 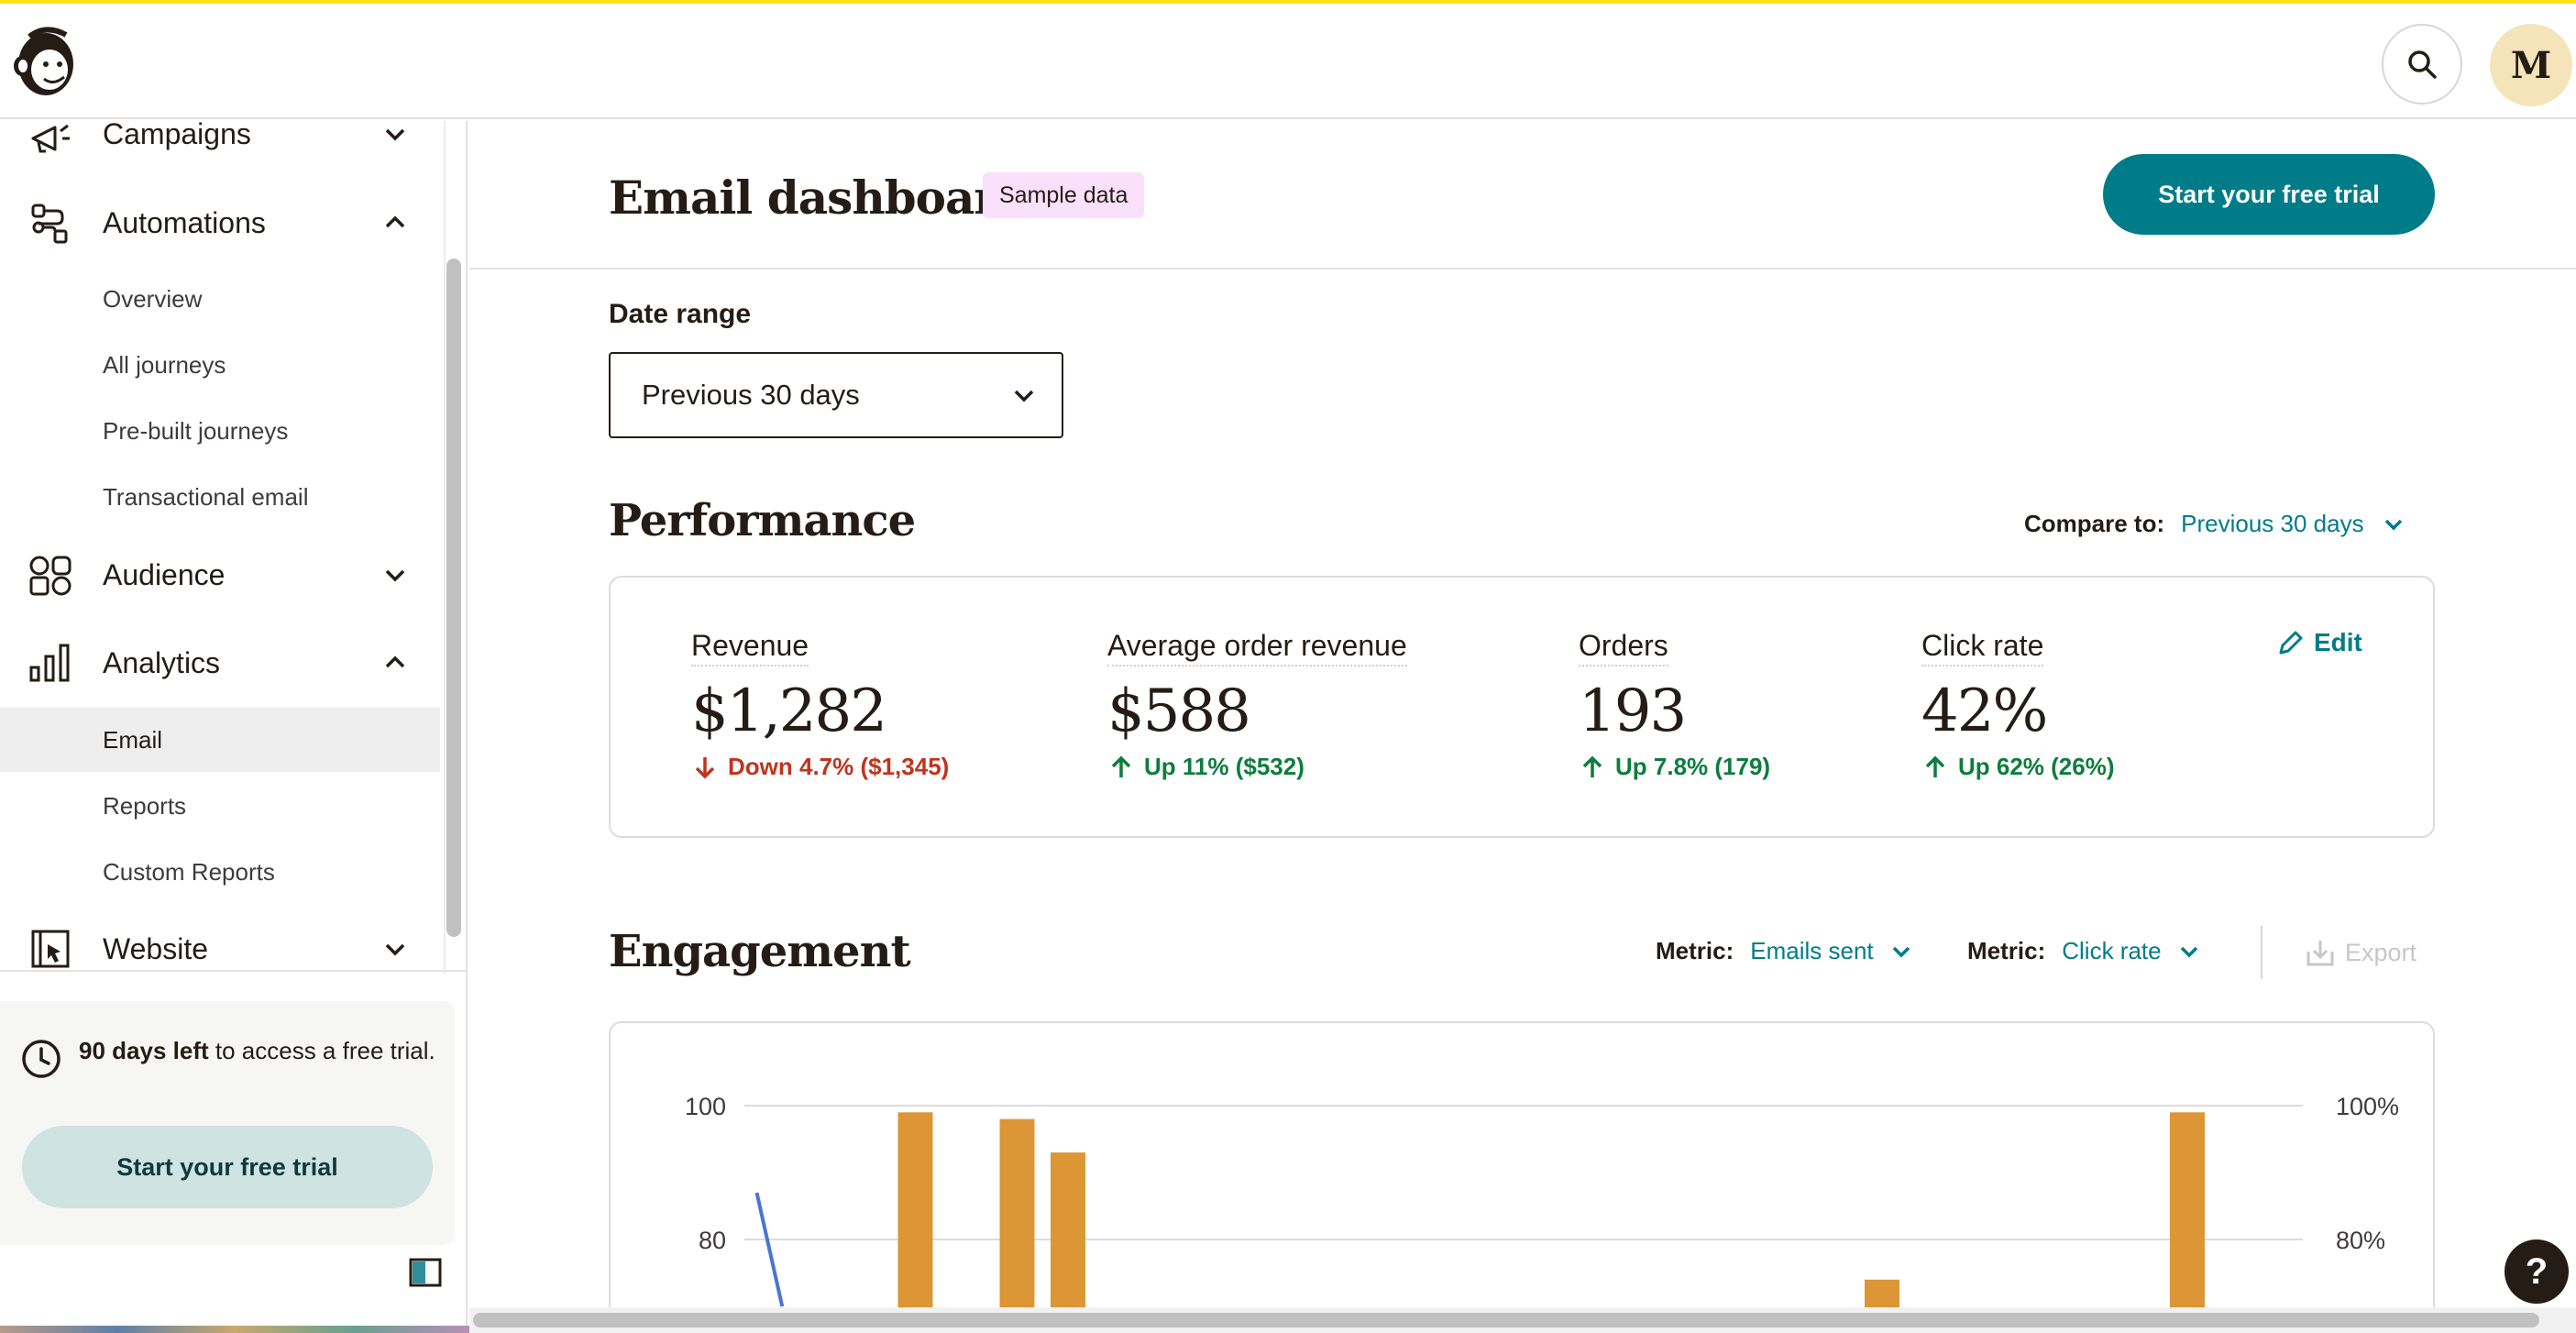 What do you see at coordinates (49, 224) in the screenshot?
I see `automation-flow-icon` at bounding box center [49, 224].